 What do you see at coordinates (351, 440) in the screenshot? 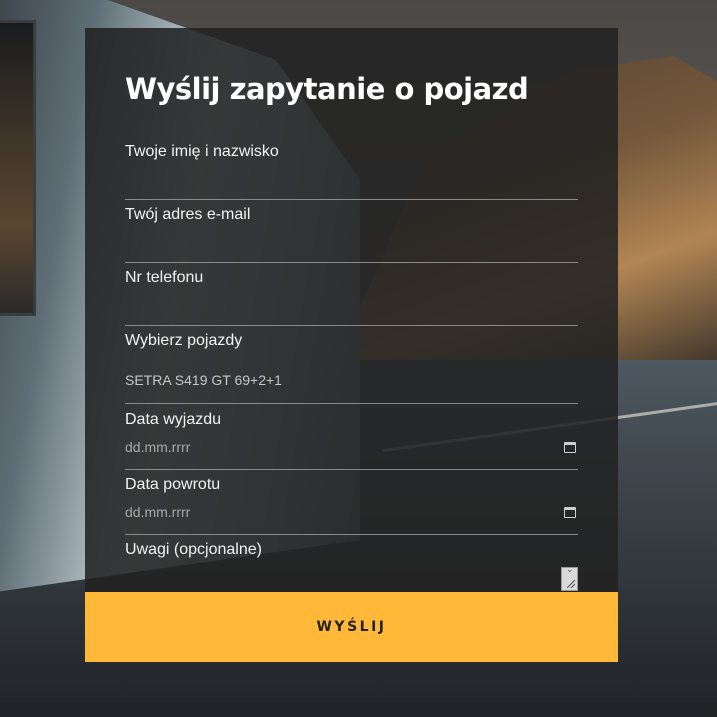
I see `departure-date-field: Data wyjazdu dd.mm.rrrr` at bounding box center [351, 440].